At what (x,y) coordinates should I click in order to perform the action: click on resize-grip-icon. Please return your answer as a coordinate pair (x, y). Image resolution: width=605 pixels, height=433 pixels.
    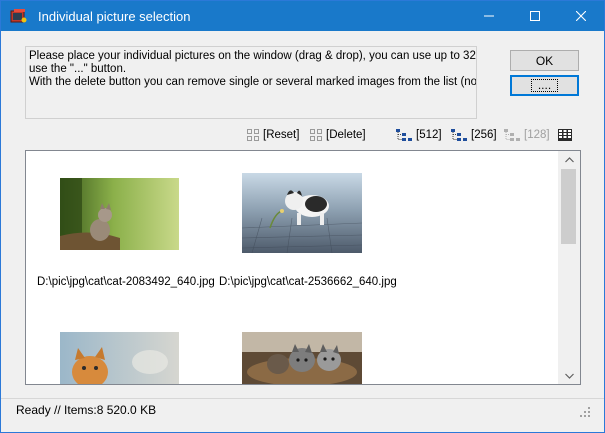
    Looking at the image, I should click on (585, 412).